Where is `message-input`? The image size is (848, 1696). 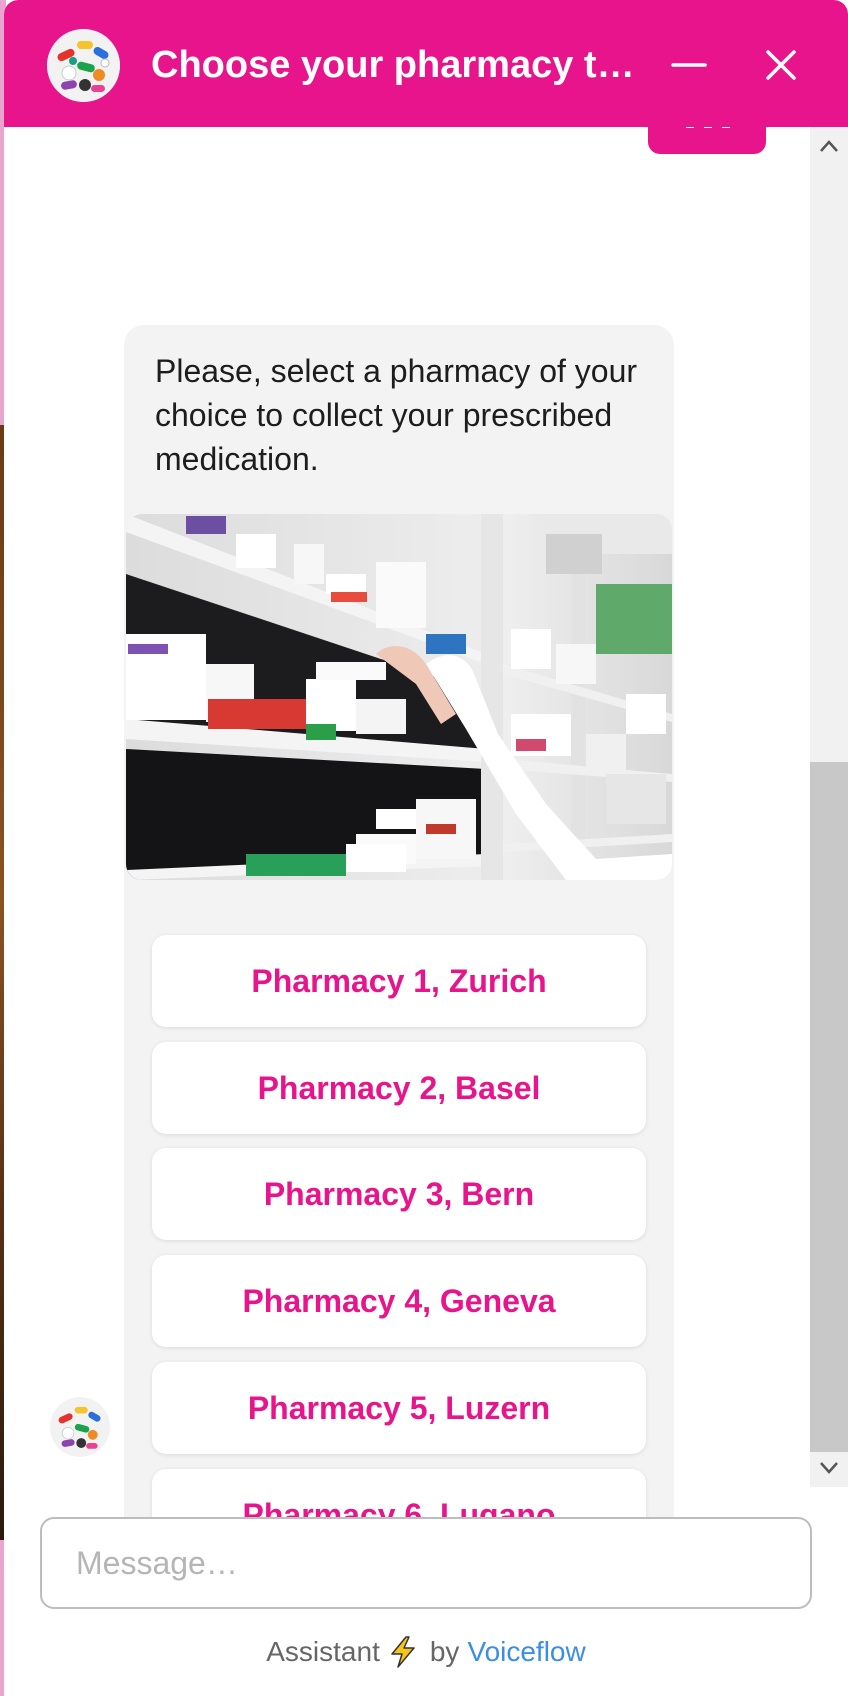
message-input is located at coordinates (426, 1563).